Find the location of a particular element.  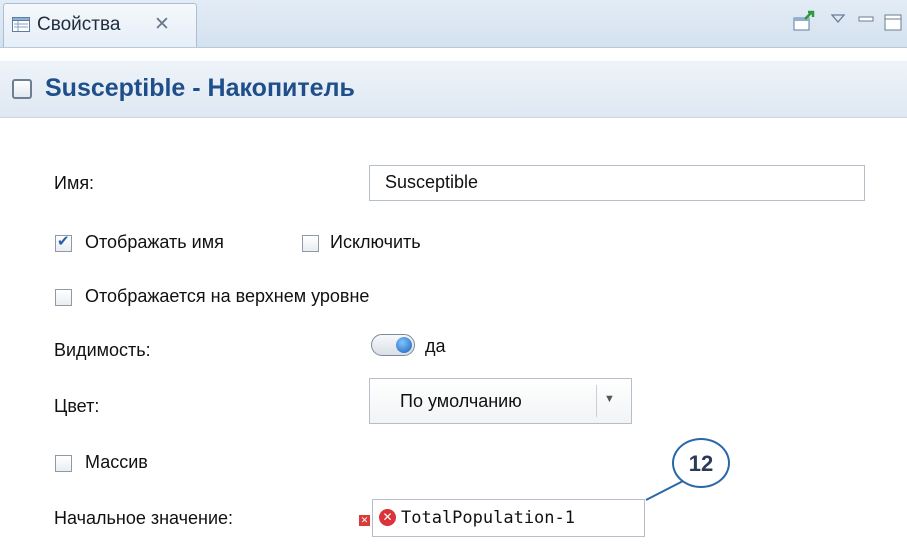

callout-leader-line is located at coordinates (665, 490).